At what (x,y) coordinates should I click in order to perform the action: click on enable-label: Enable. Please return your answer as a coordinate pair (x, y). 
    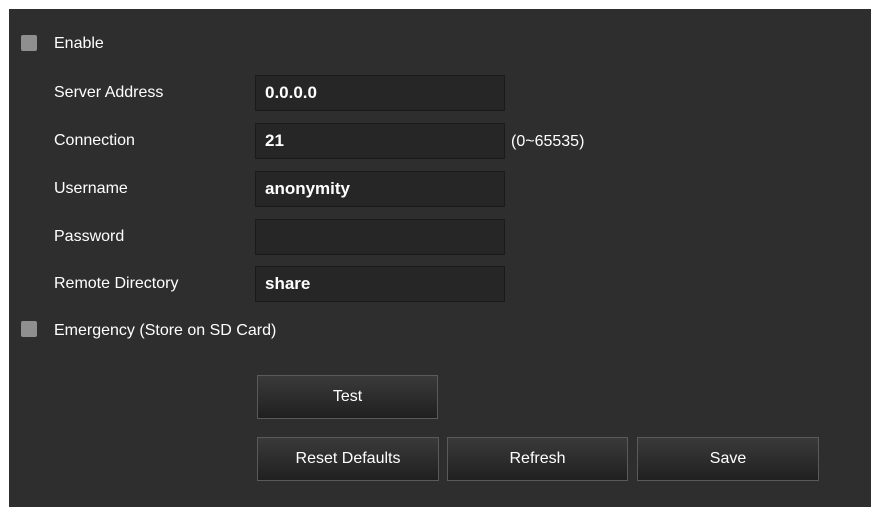
    Looking at the image, I should click on (79, 43).